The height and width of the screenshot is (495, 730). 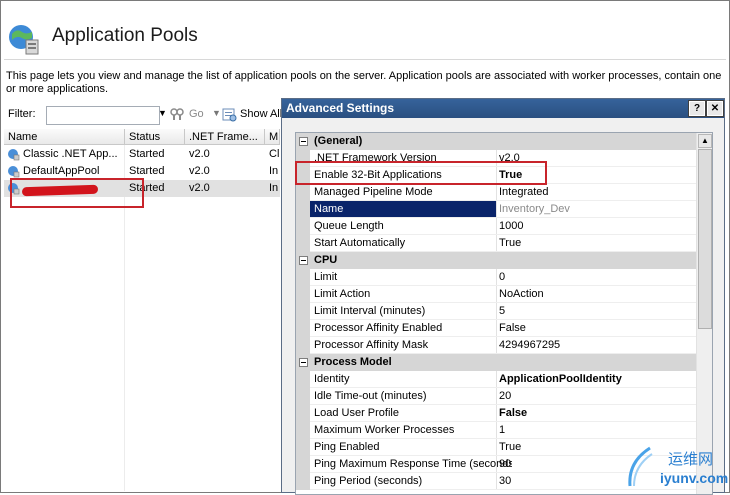 What do you see at coordinates (14, 155) in the screenshot?
I see `app-pool-icon` at bounding box center [14, 155].